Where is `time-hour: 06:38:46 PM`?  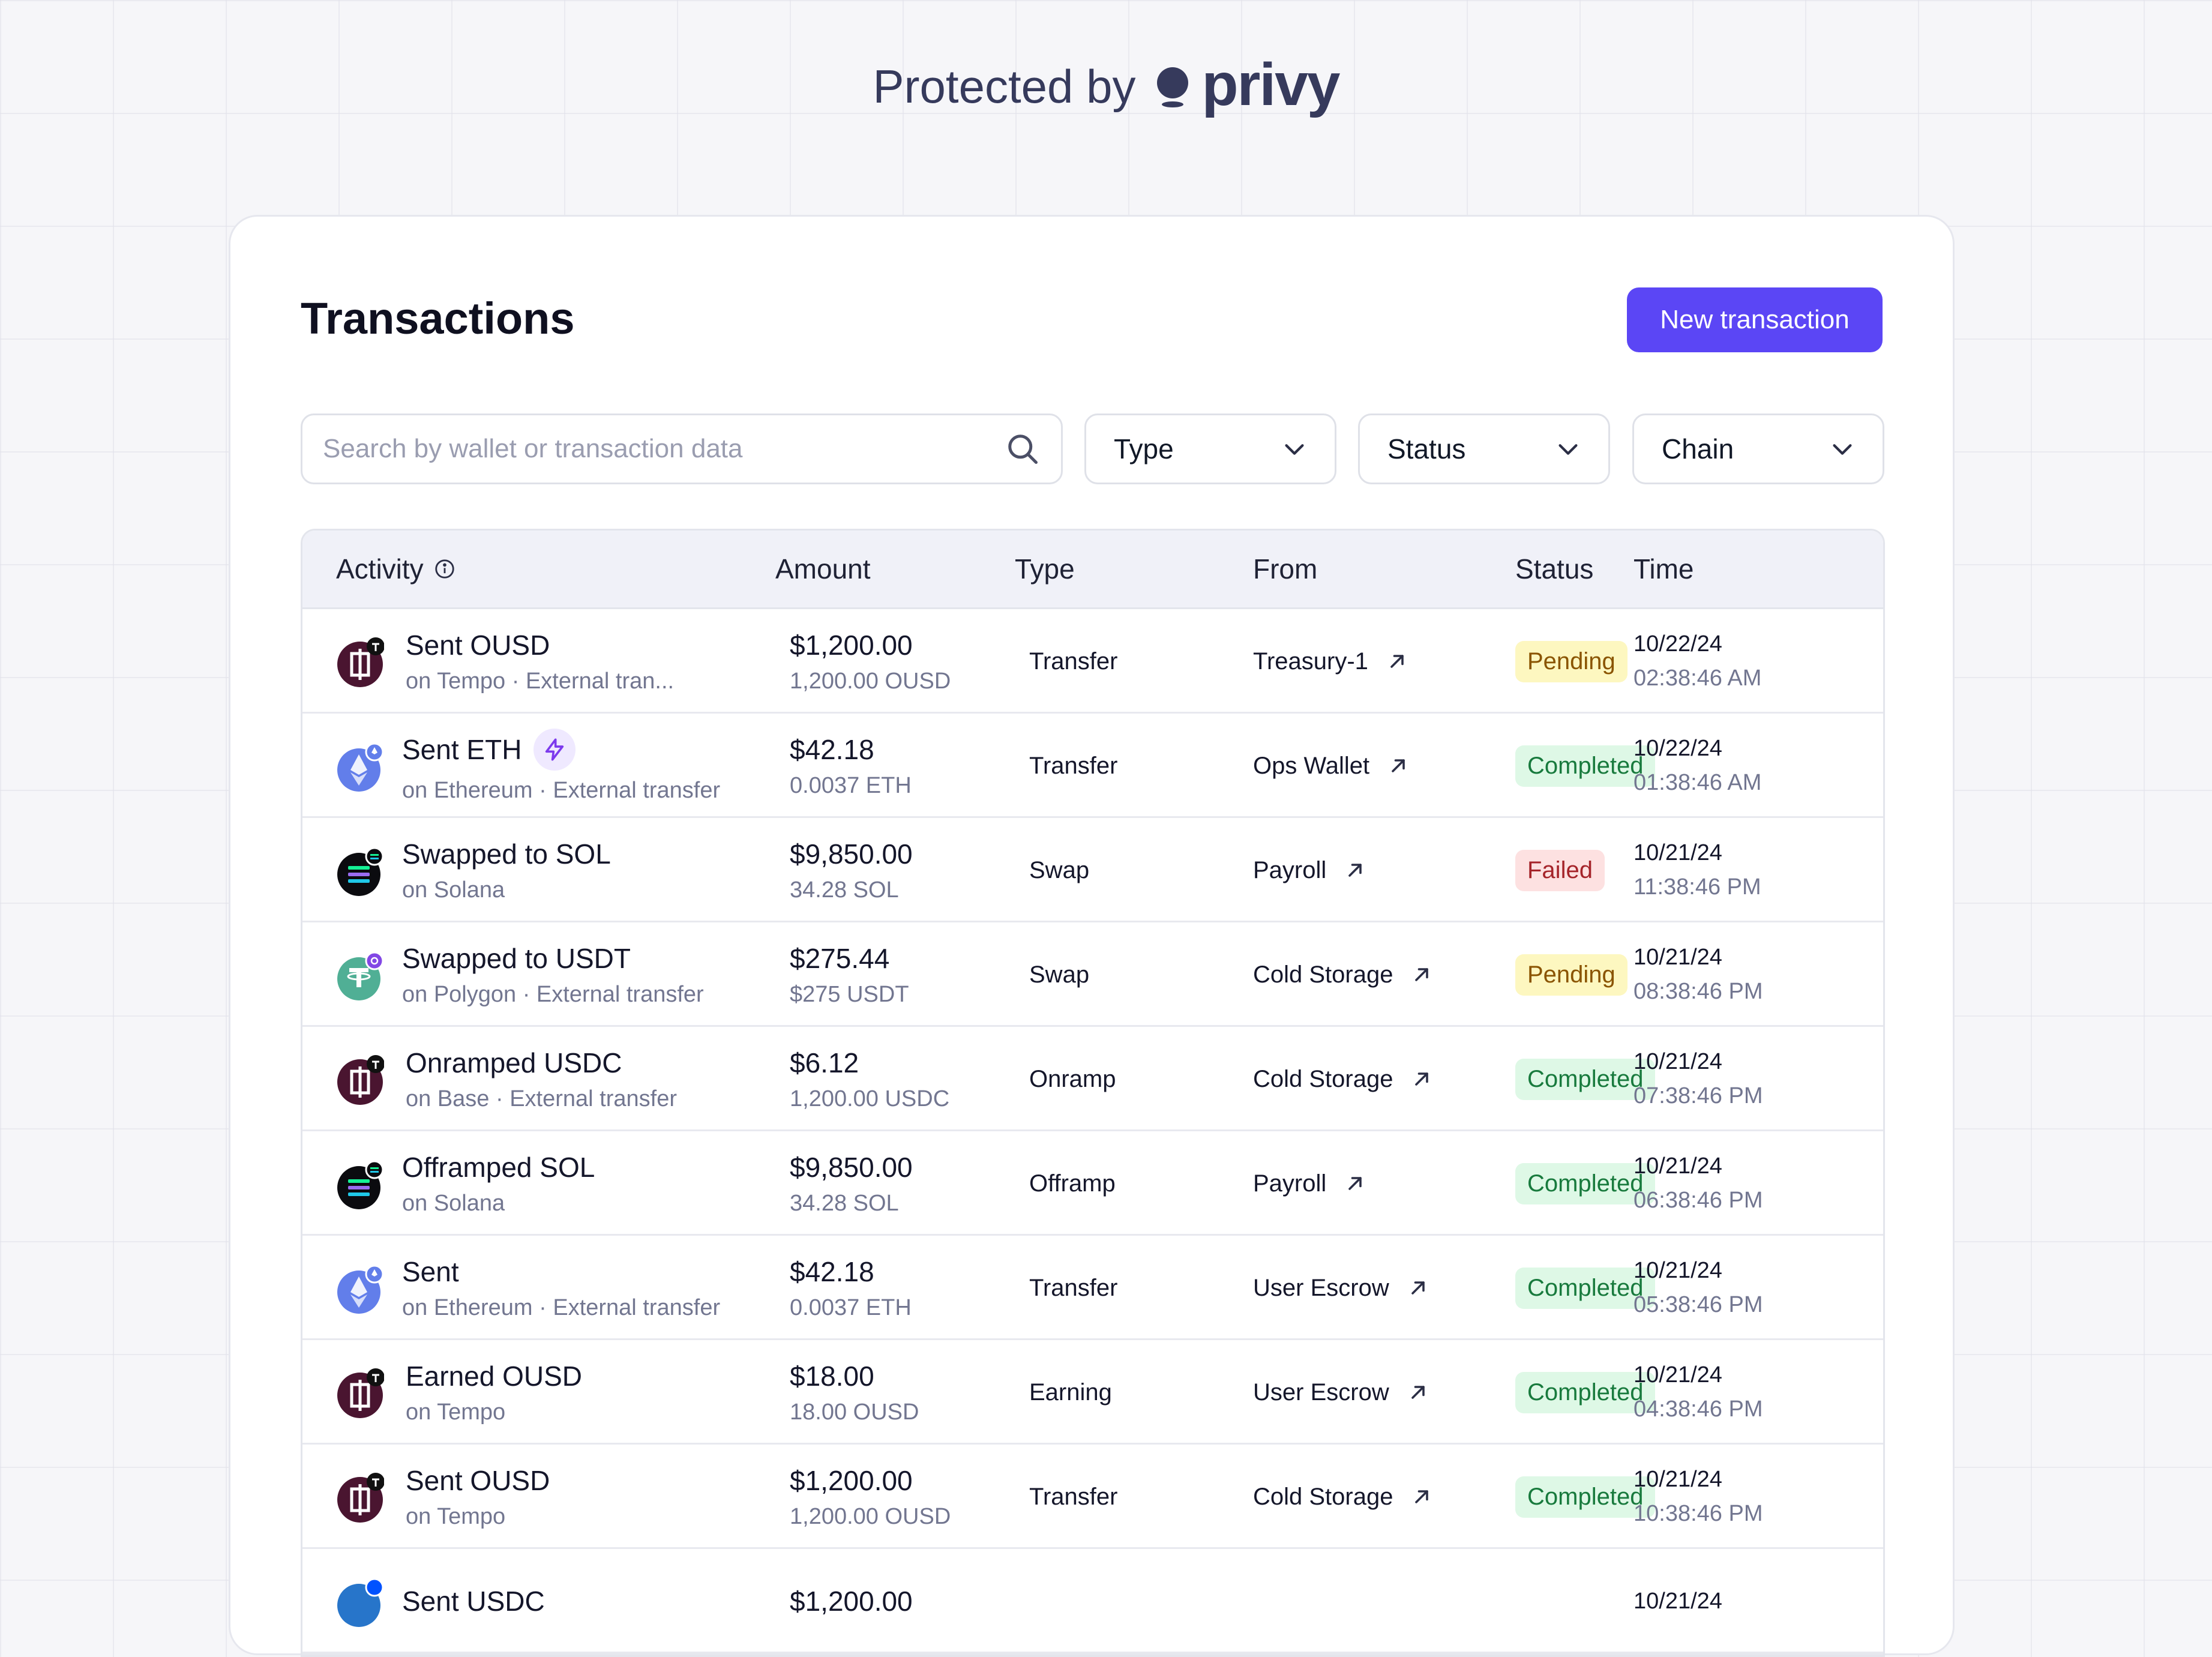
time-hour: 06:38:46 PM is located at coordinates (1698, 1200).